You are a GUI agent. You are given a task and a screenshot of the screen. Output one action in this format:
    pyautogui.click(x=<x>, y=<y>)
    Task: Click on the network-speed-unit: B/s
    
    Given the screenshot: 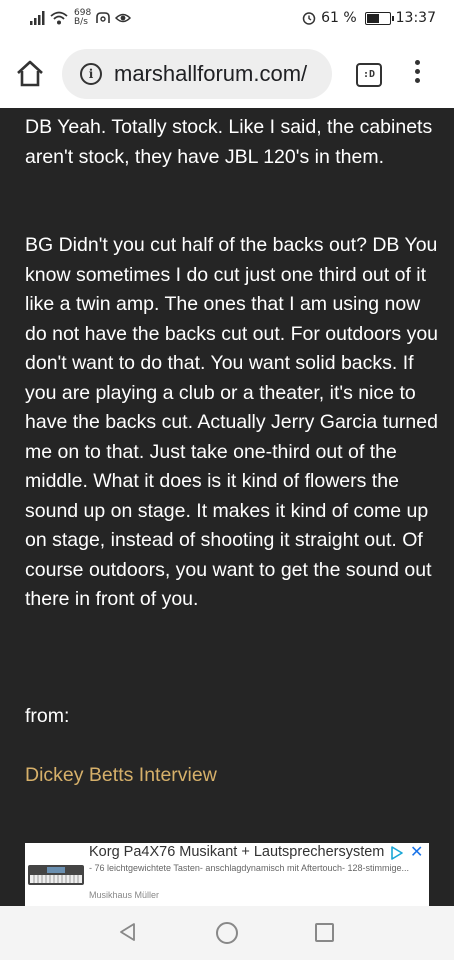 What is the action you would take?
    pyautogui.click(x=81, y=22)
    